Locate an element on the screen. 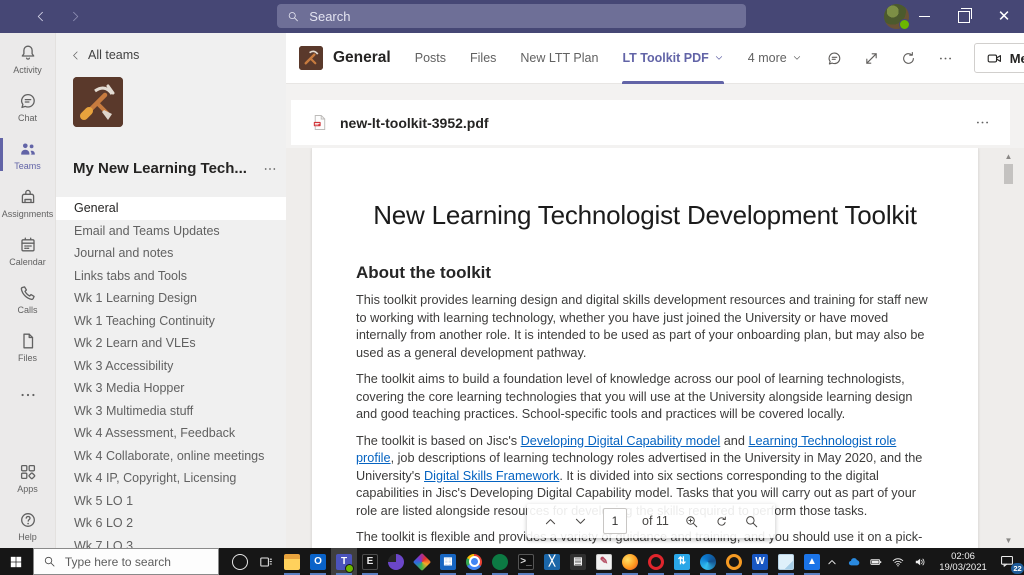 The height and width of the screenshot is (575, 1024). channel-item-wk-1-learning-design: Wk 1 Learning Design is located at coordinates (171, 298).